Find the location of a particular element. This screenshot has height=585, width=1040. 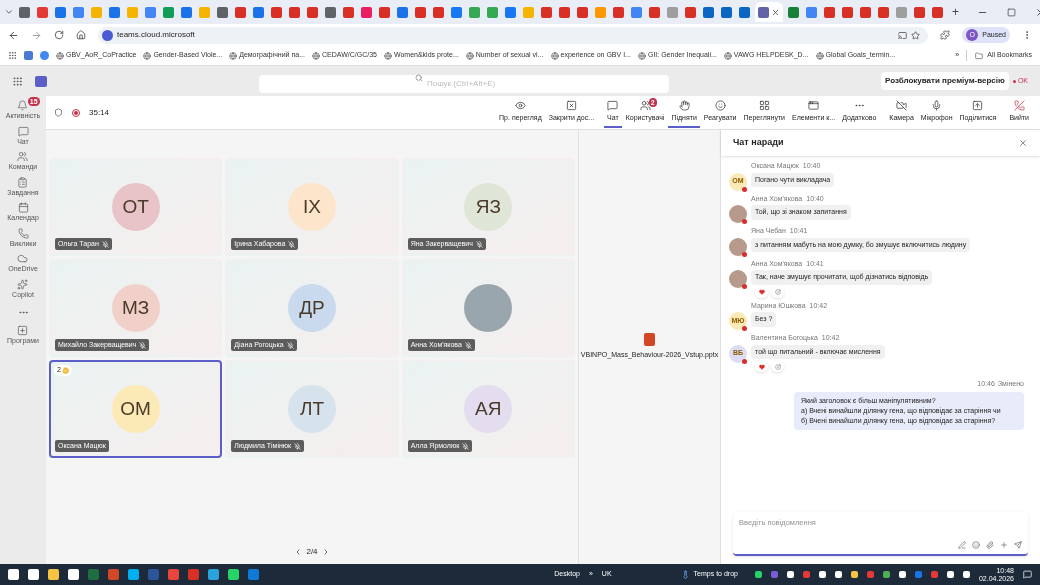

smile-icon is located at coordinates (720, 105).